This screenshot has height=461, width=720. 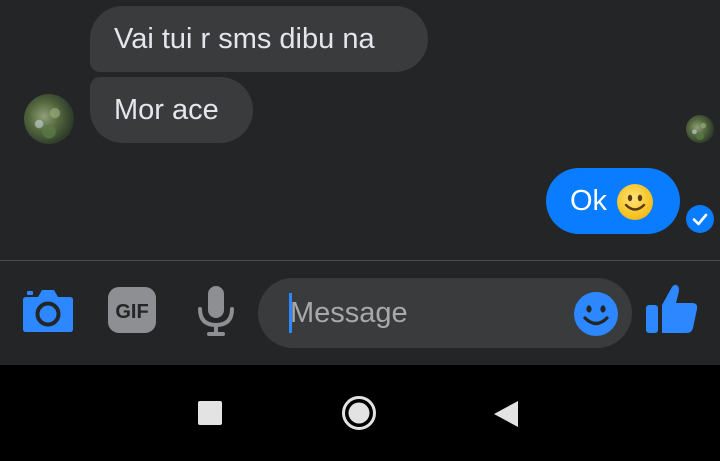 What do you see at coordinates (210, 413) in the screenshot?
I see `square-icon` at bounding box center [210, 413].